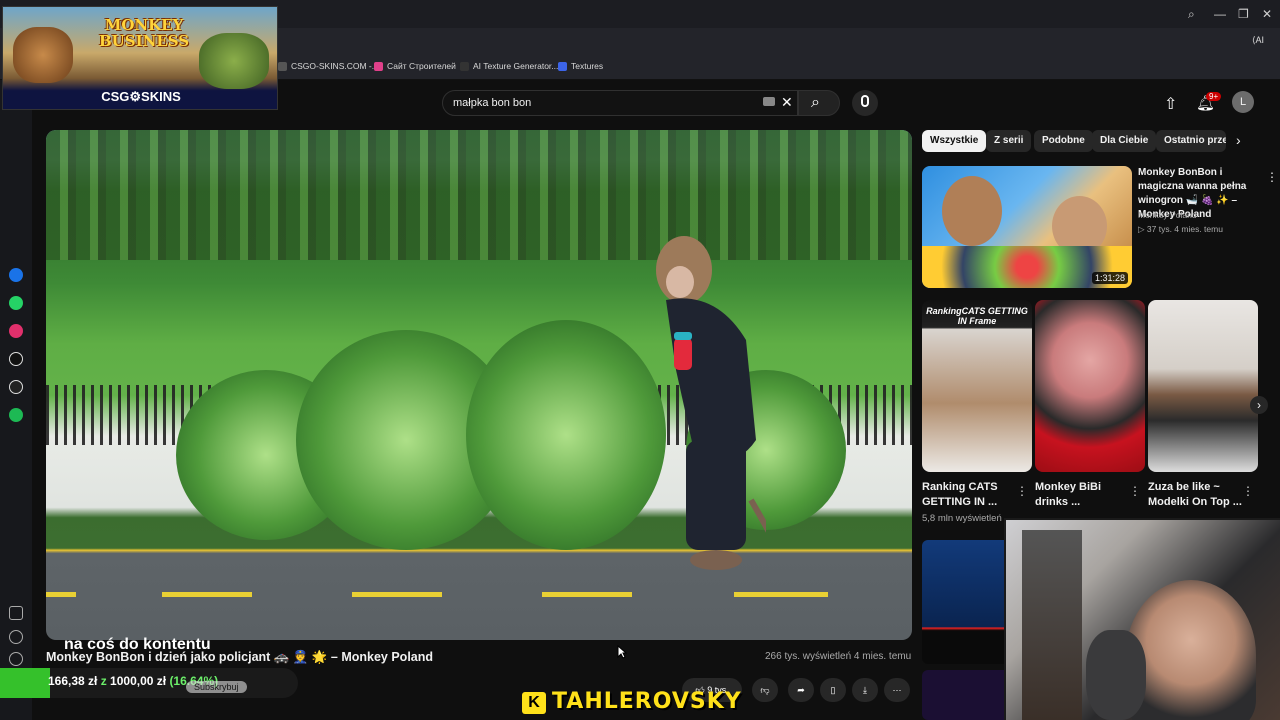 The image size is (1280, 720). Describe the element at coordinates (647, 701) in the screenshot. I see `streamer-name: TAHLEROVSKY` at that location.